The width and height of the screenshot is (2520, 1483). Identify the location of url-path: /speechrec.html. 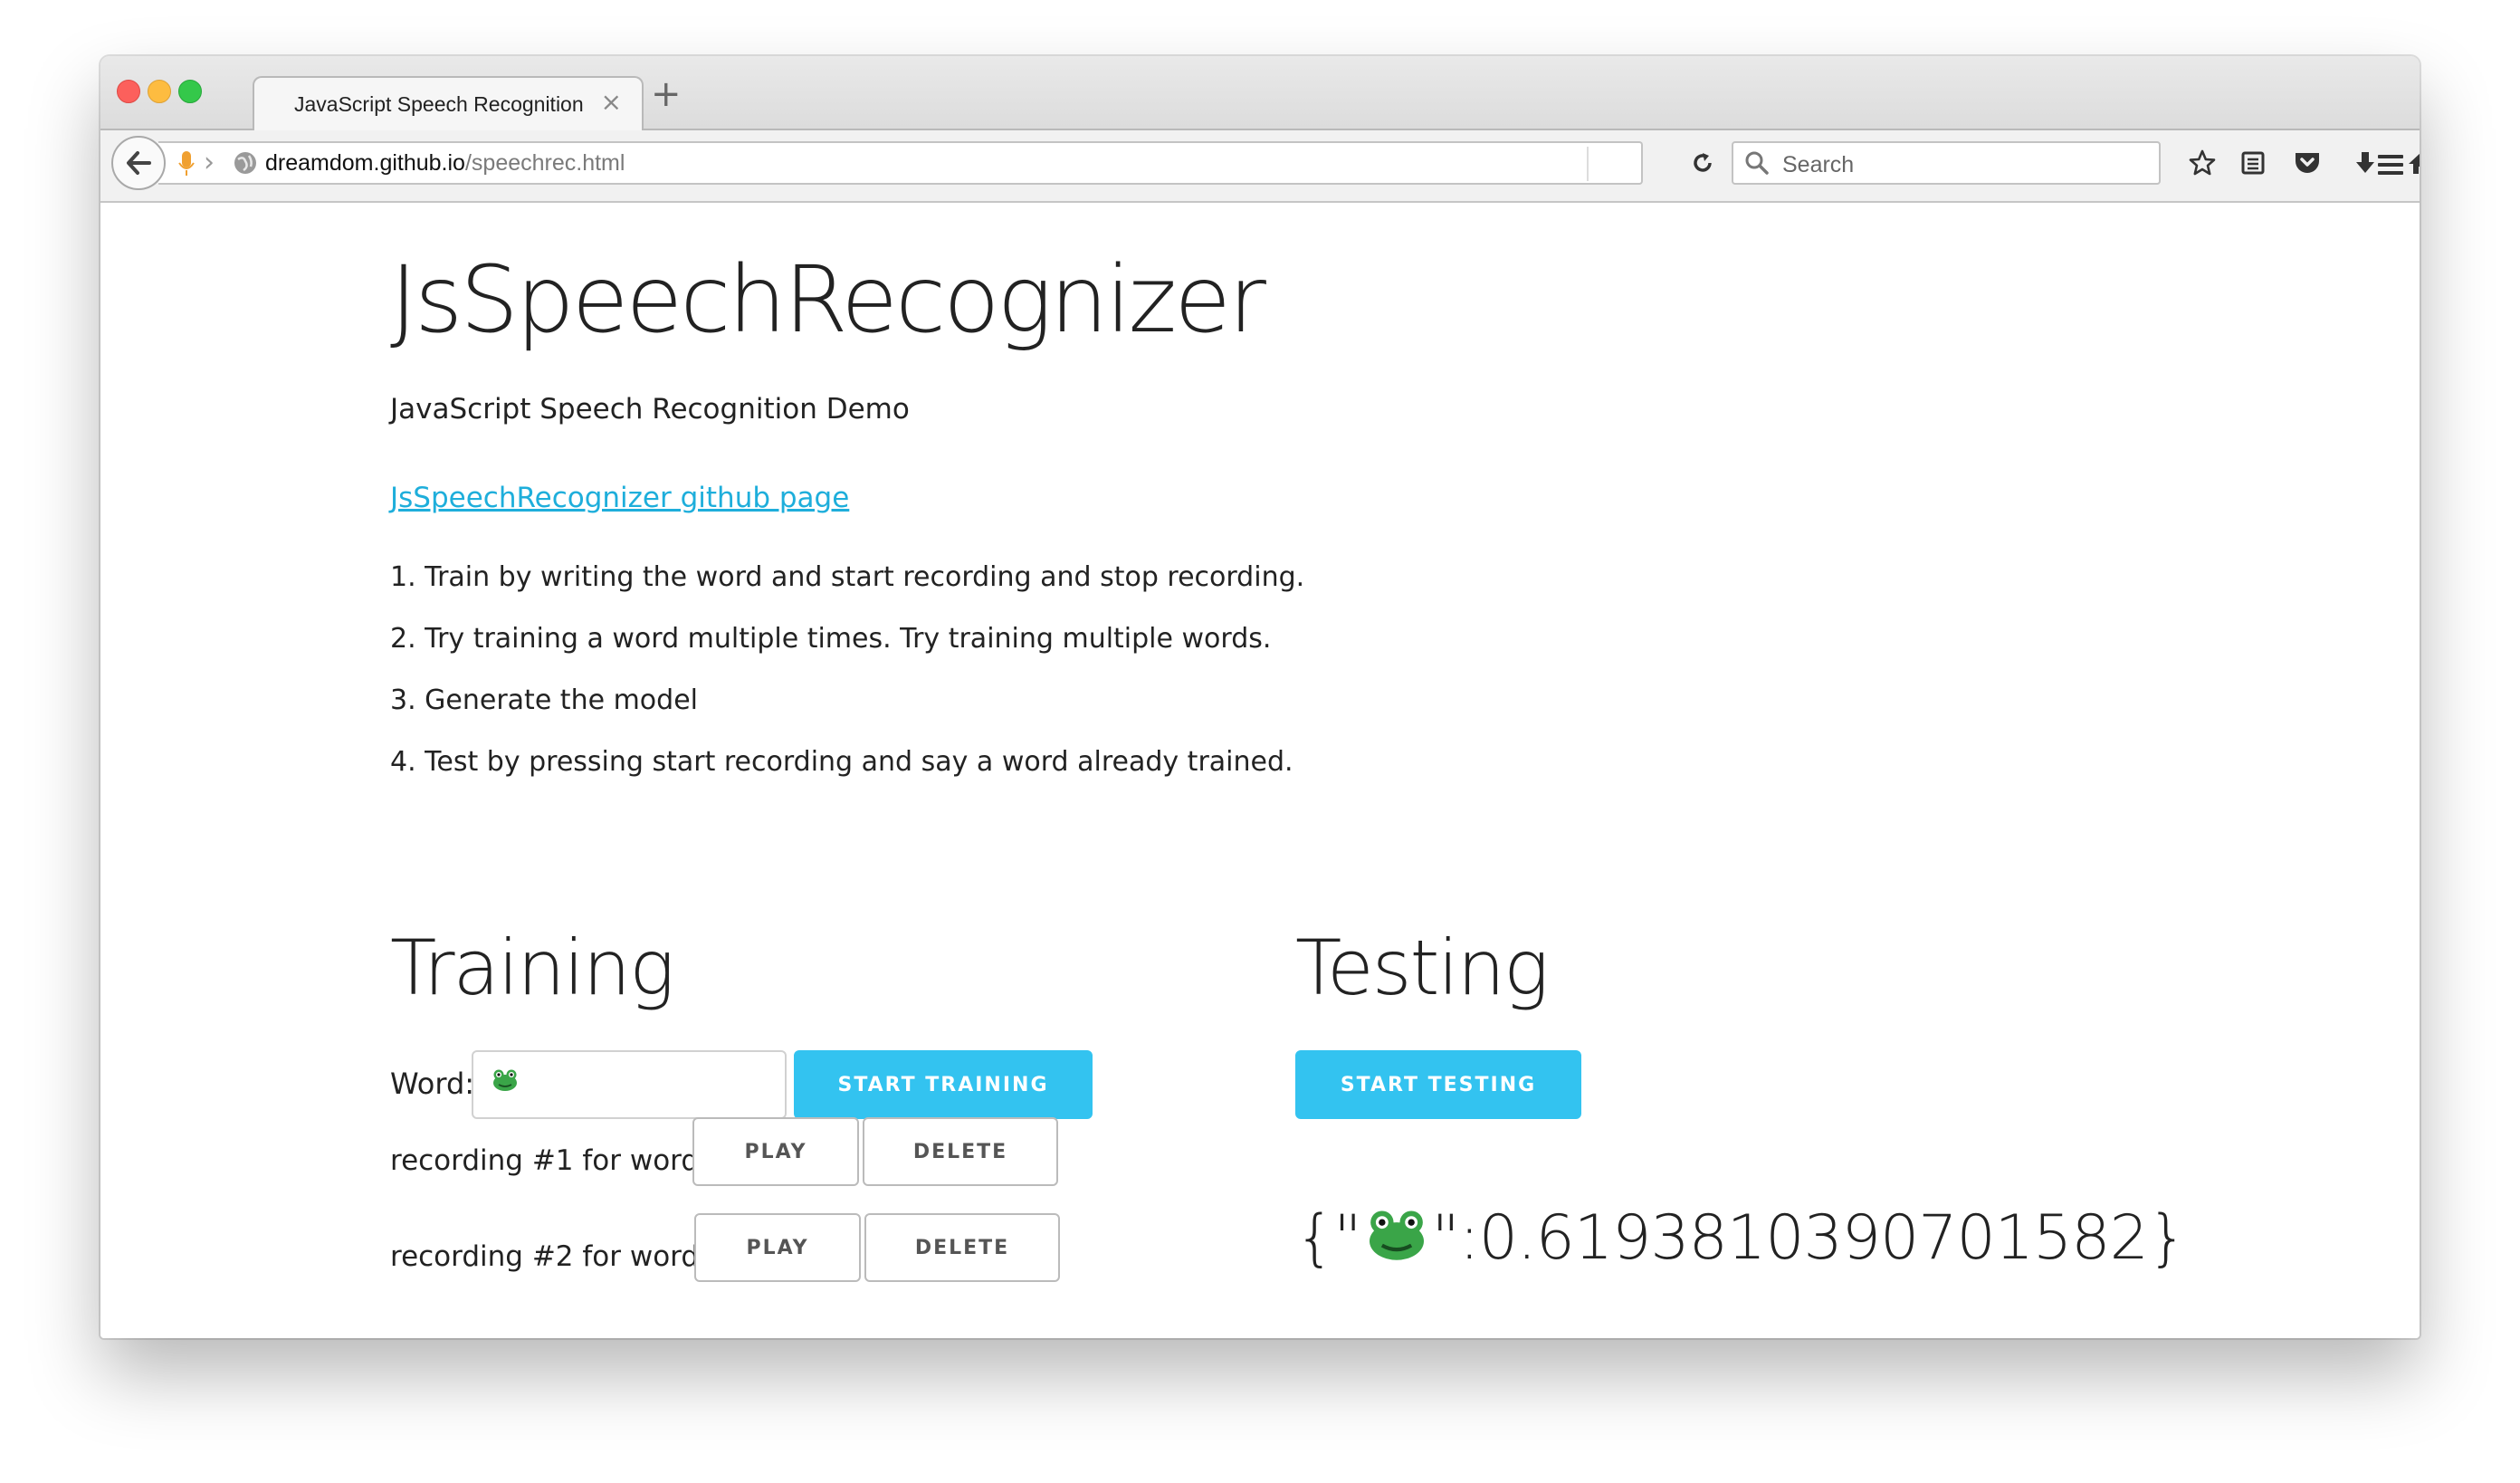
(544, 163).